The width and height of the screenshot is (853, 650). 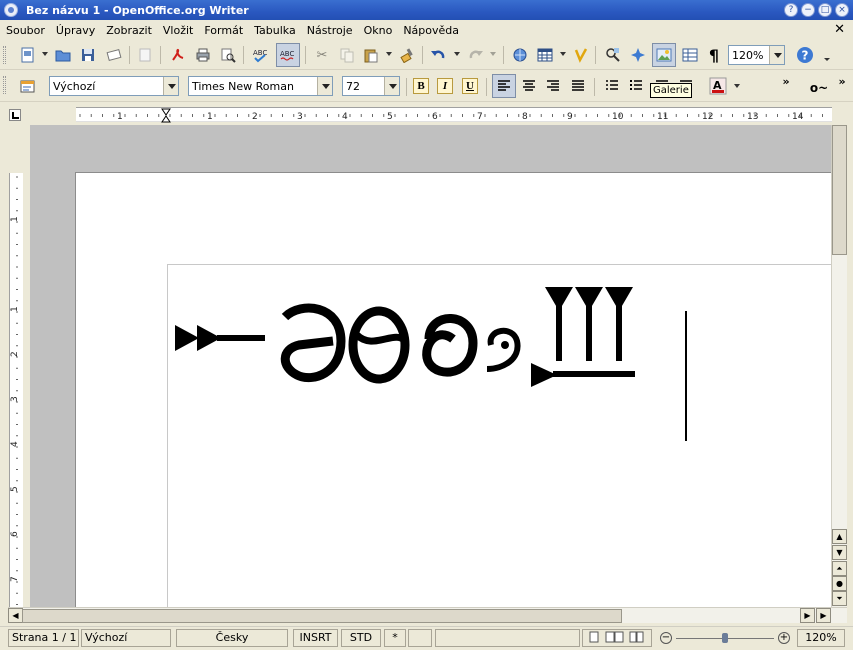 What do you see at coordinates (324, 86) in the screenshot?
I see `font-name-dropdown-arrow` at bounding box center [324, 86].